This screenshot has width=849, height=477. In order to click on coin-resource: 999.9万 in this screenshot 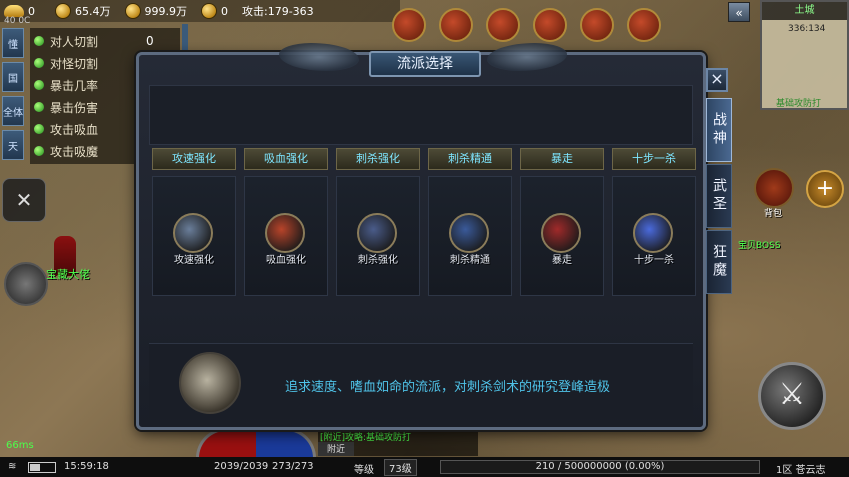, I will do `click(156, 11)`.